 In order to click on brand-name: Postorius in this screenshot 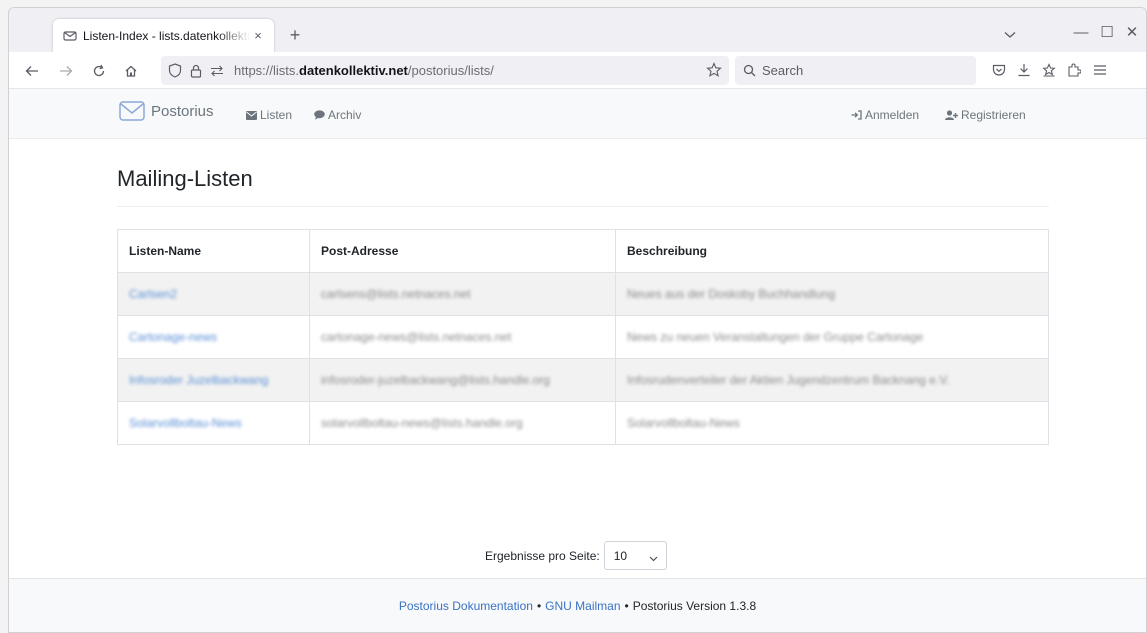, I will do `click(182, 111)`.